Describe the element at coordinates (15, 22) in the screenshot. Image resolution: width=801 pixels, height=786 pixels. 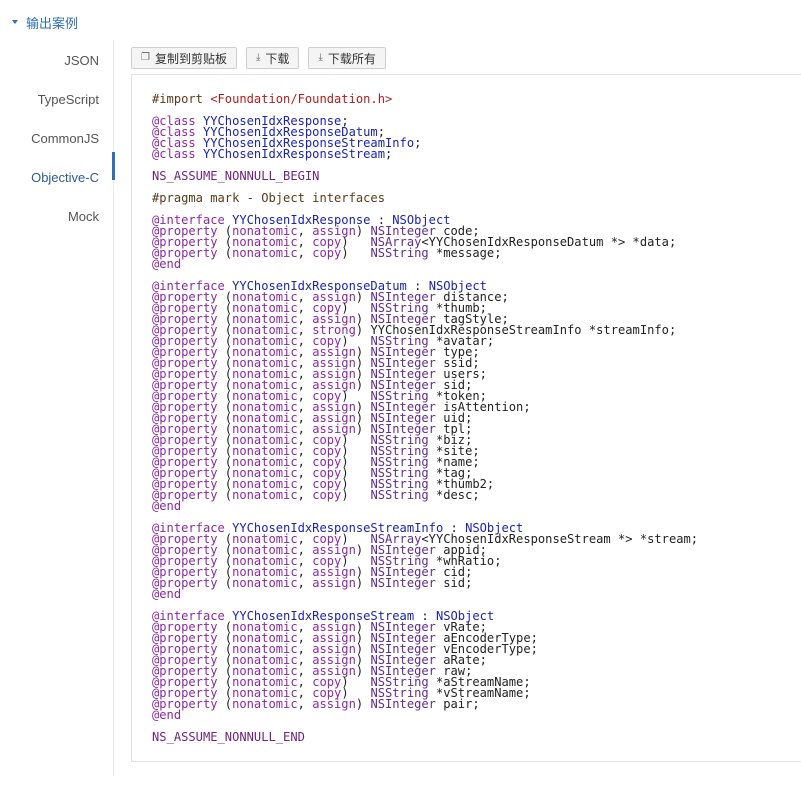
I see `caret-down-icon` at that location.